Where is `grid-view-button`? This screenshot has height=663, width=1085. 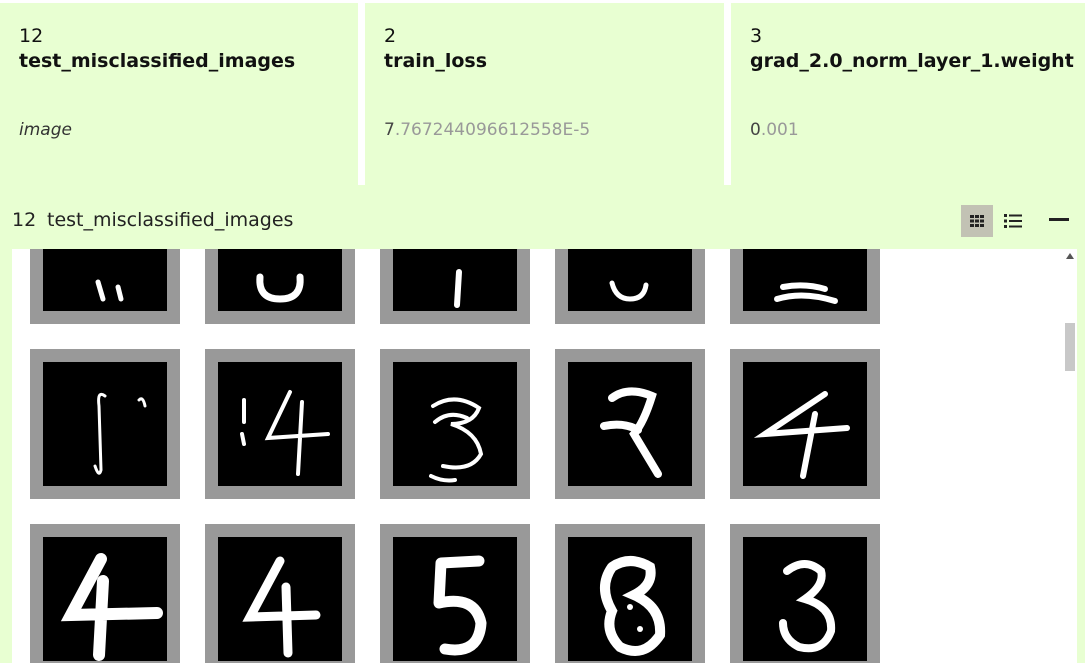
grid-view-button is located at coordinates (977, 221).